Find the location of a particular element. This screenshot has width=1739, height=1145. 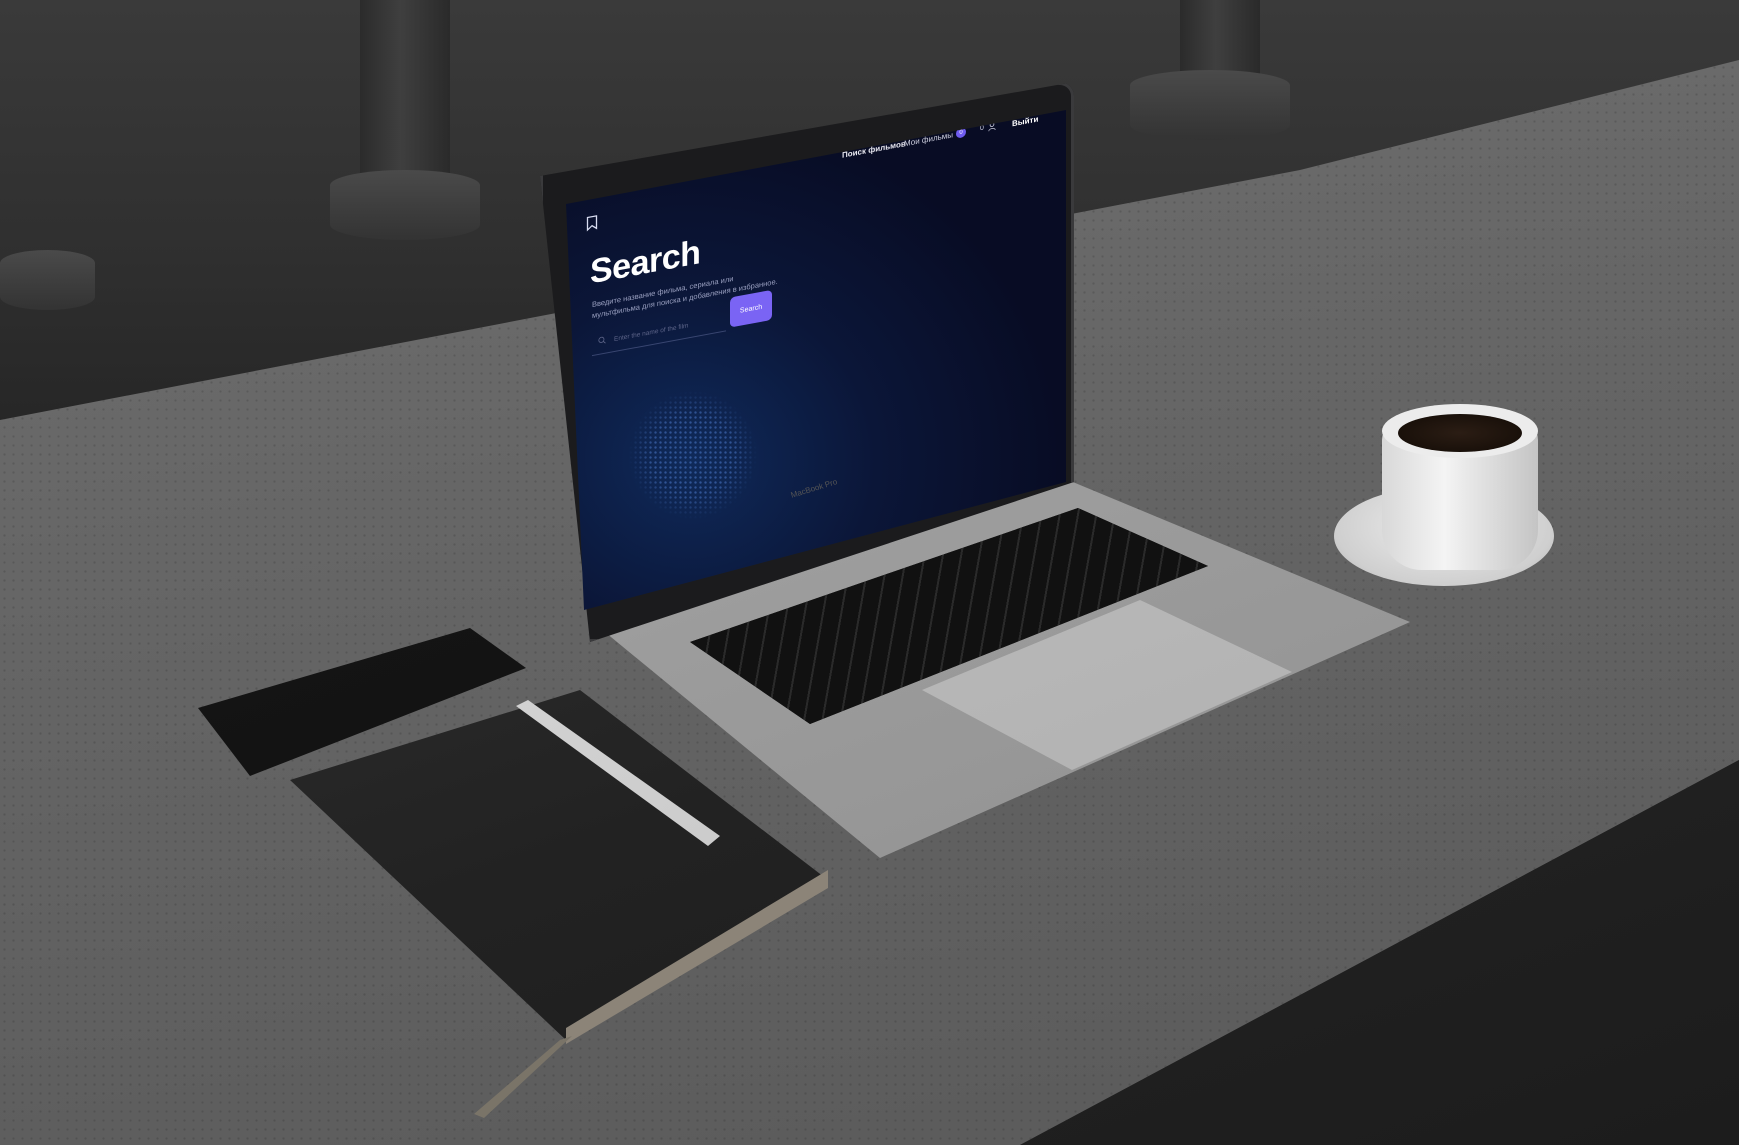

search-input is located at coordinates (669, 329).